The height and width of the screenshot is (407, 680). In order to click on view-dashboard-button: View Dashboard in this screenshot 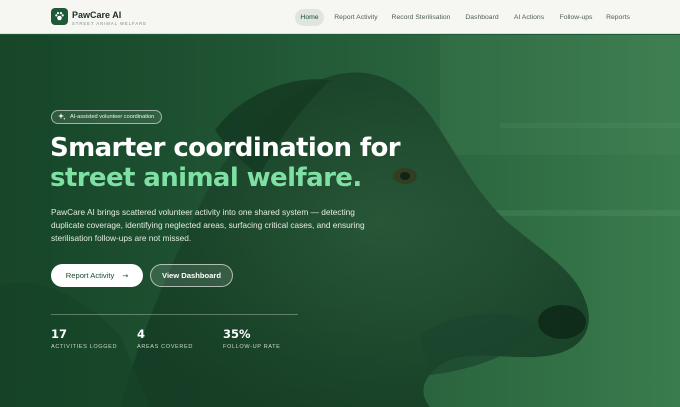, I will do `click(191, 275)`.